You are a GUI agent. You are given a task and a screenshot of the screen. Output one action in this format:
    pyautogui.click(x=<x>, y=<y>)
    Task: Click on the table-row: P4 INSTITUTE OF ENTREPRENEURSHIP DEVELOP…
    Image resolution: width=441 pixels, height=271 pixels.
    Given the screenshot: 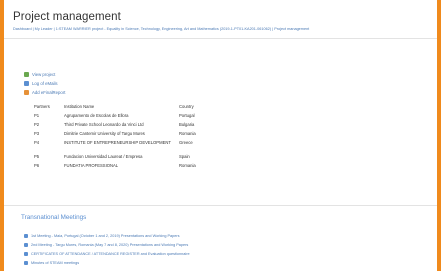 What is the action you would take?
    pyautogui.click(x=136, y=147)
    